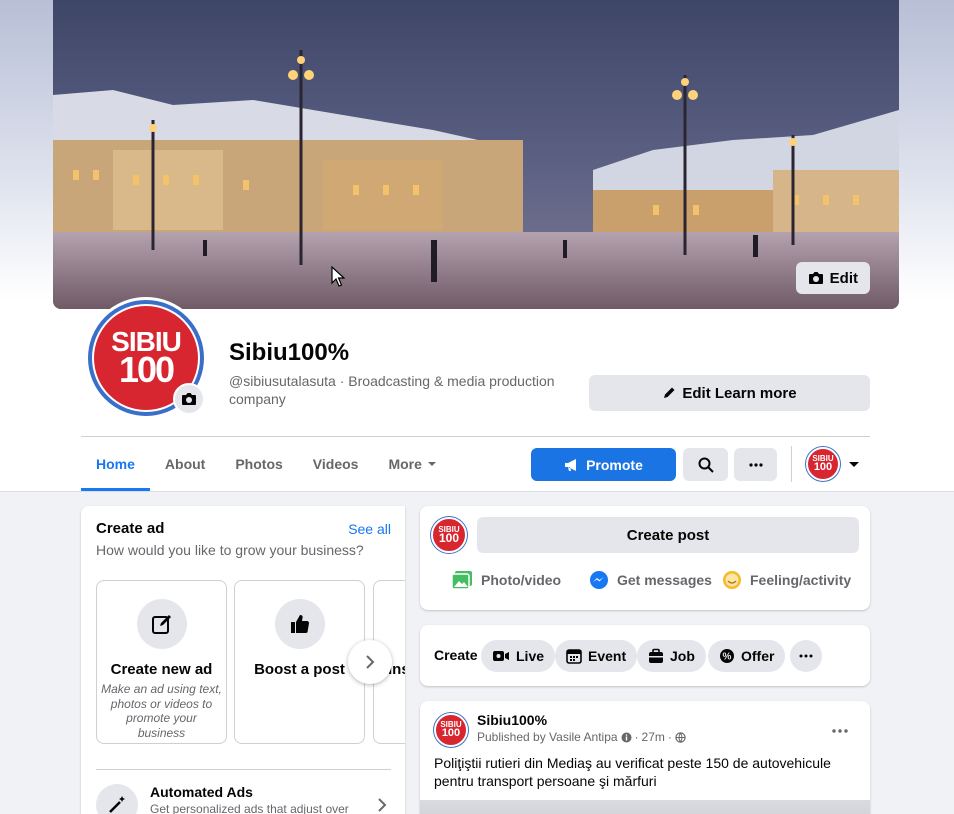  What do you see at coordinates (512, 720) in the screenshot?
I see `post-author-name: Sibiu100%` at bounding box center [512, 720].